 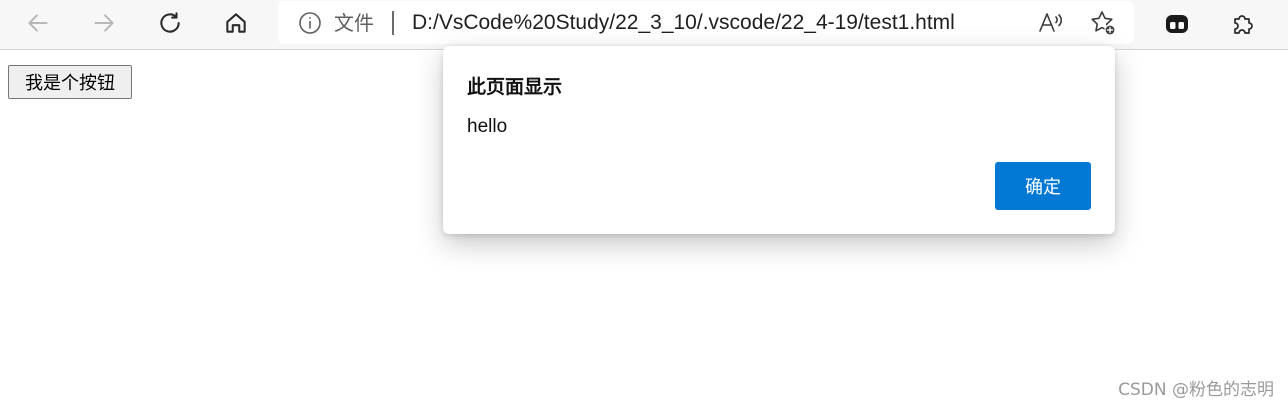 What do you see at coordinates (354, 23) in the screenshot?
I see `scheme-label: 文件` at bounding box center [354, 23].